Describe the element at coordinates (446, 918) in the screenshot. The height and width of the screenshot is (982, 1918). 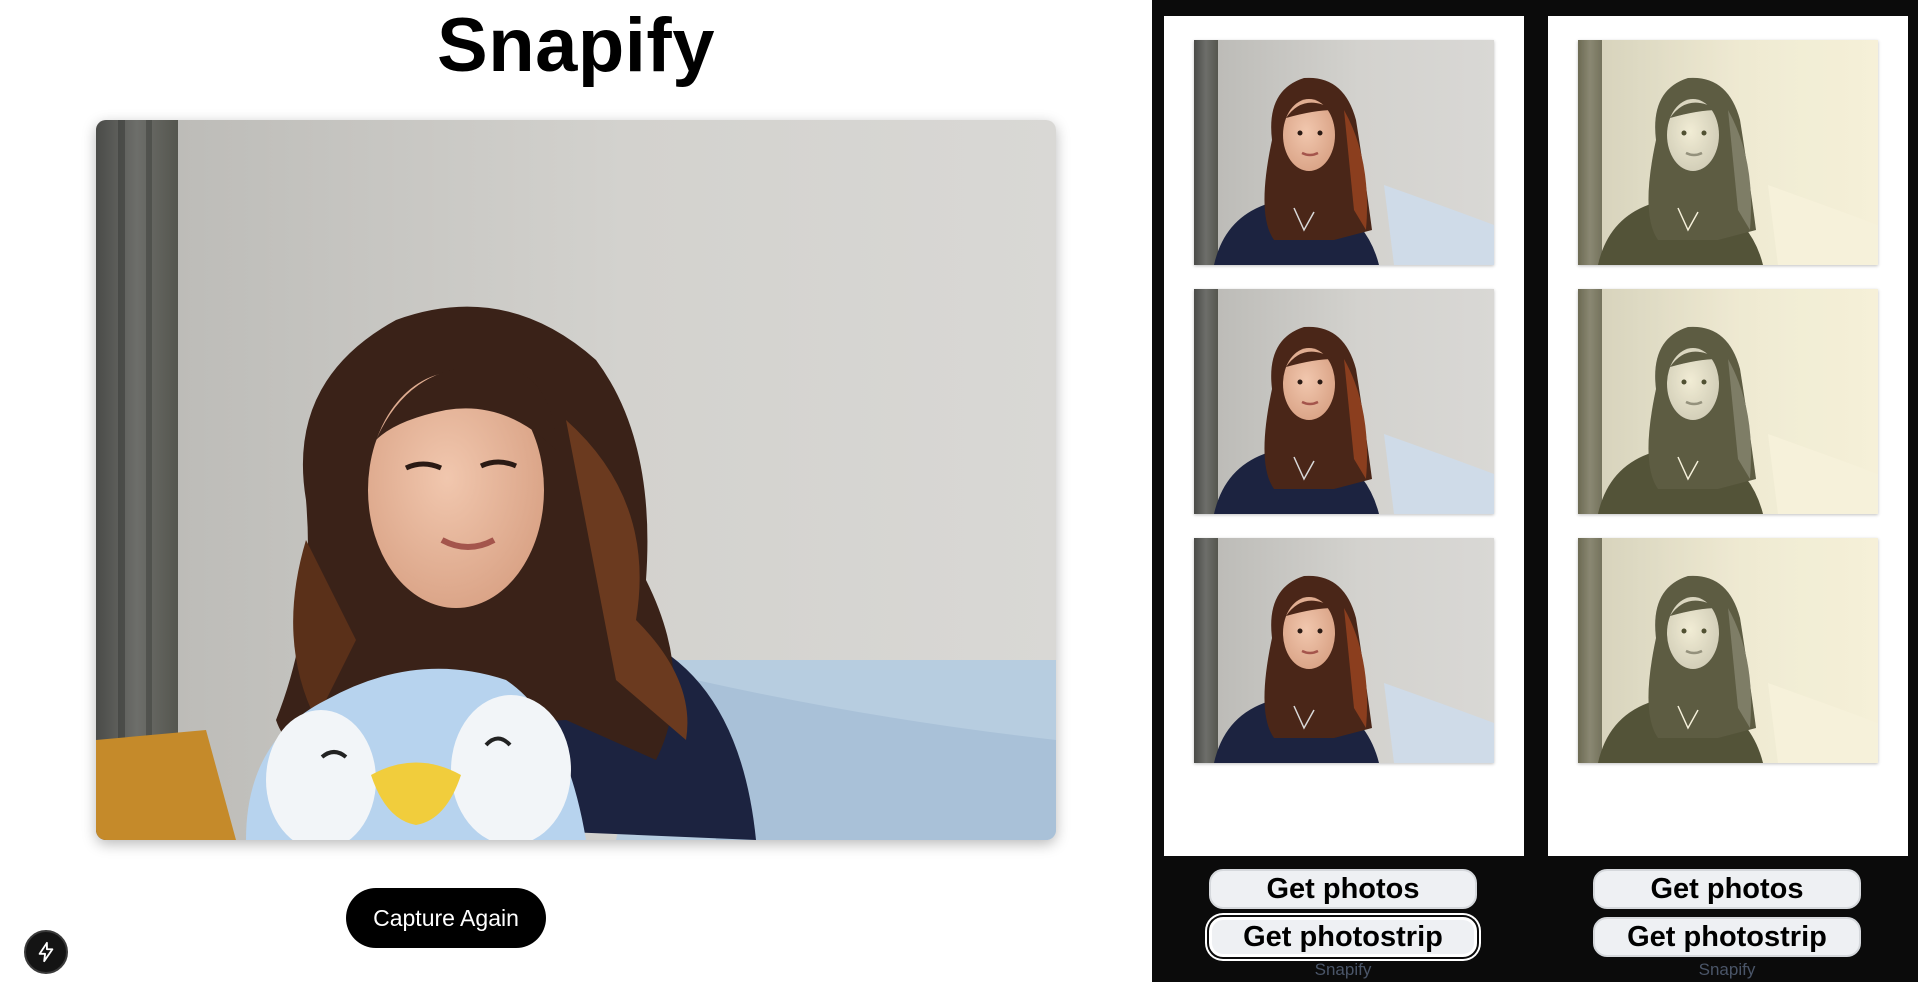
I see `capture-again-button: Capture Again` at that location.